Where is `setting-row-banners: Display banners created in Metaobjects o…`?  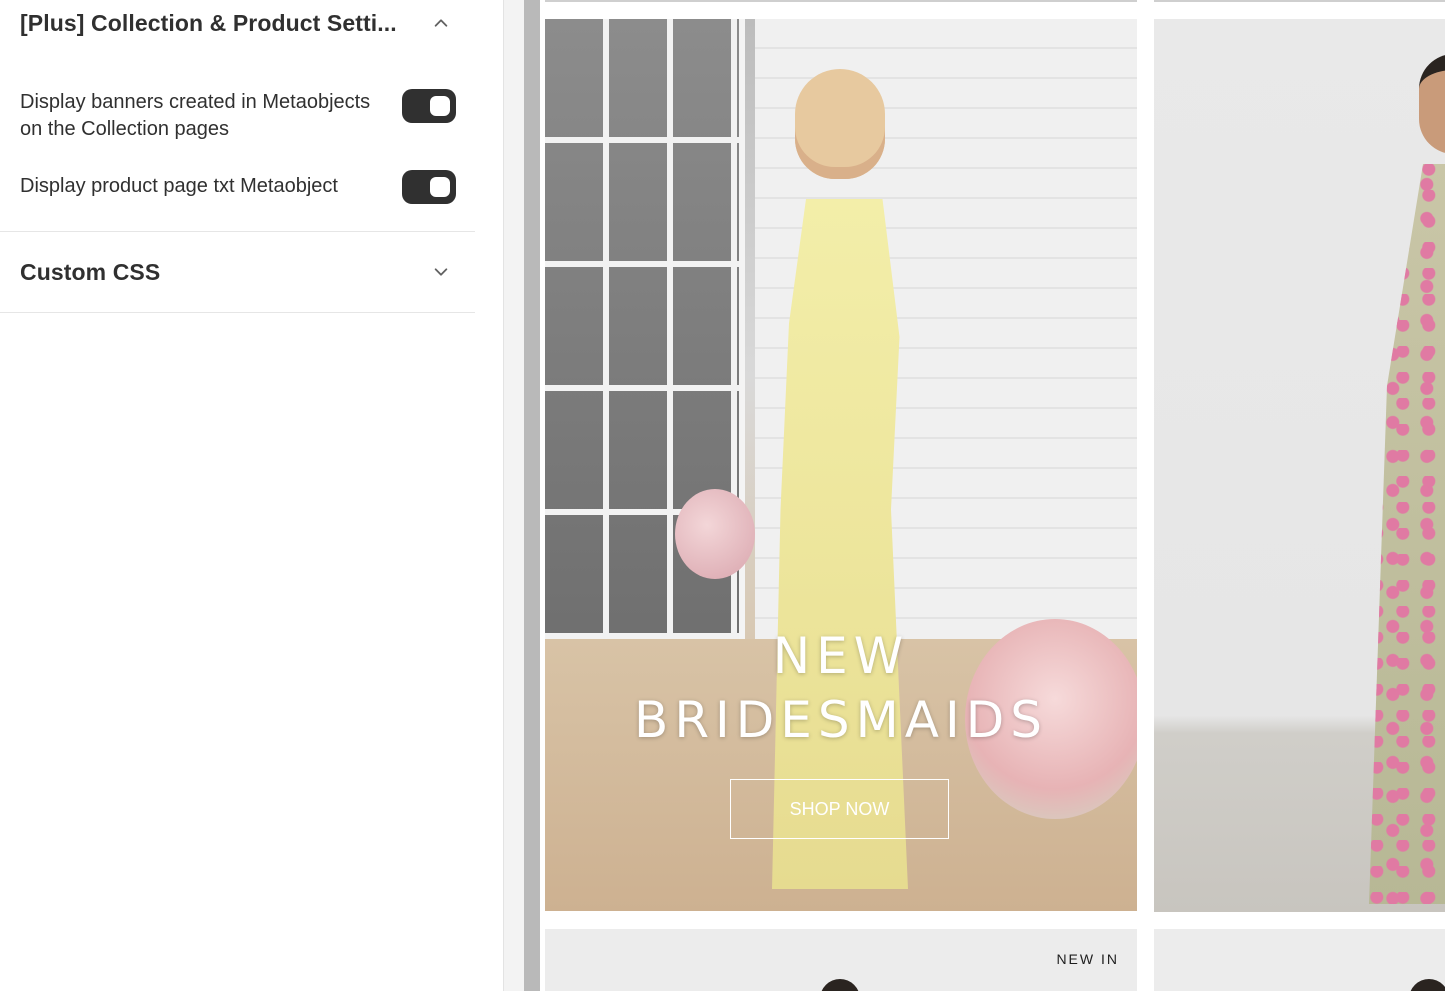
setting-row-banners: Display banners created in Metaobjects o… is located at coordinates (238, 116).